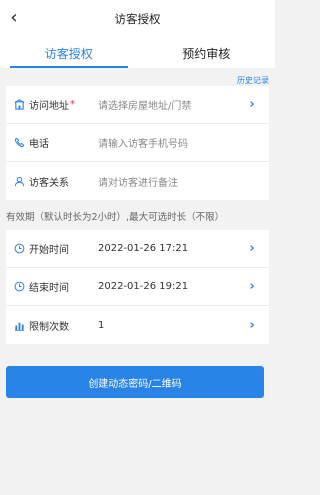 The height and width of the screenshot is (495, 320). What do you see at coordinates (115, 217) in the screenshot?
I see `validity-notice: 有效期（默认时长为2小时）,最大可选时长（不限）` at bounding box center [115, 217].